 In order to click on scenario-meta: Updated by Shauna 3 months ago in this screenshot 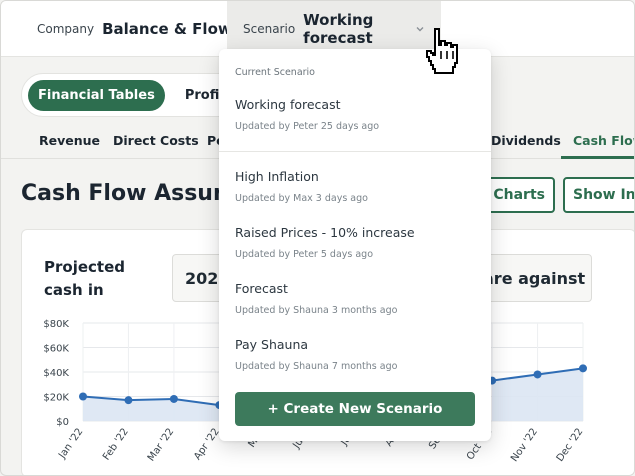, I will do `click(316, 310)`.